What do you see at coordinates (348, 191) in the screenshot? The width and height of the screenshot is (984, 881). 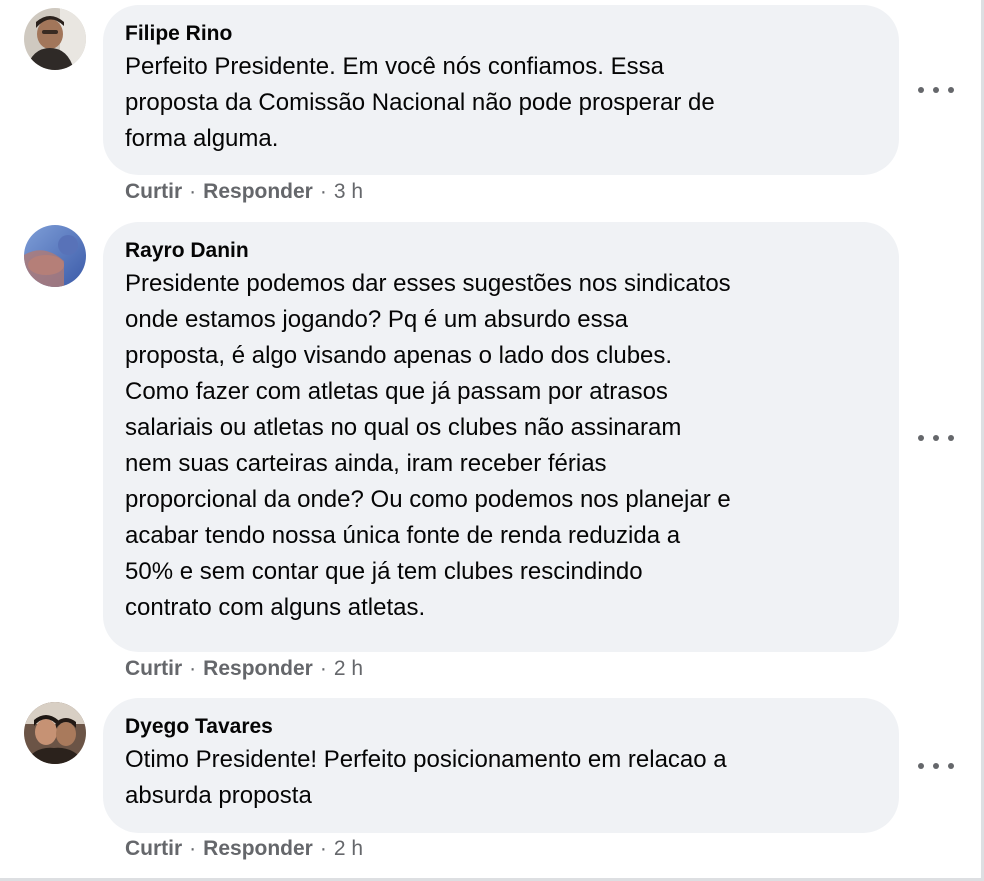 I see `comment-timestamp: 3 h` at bounding box center [348, 191].